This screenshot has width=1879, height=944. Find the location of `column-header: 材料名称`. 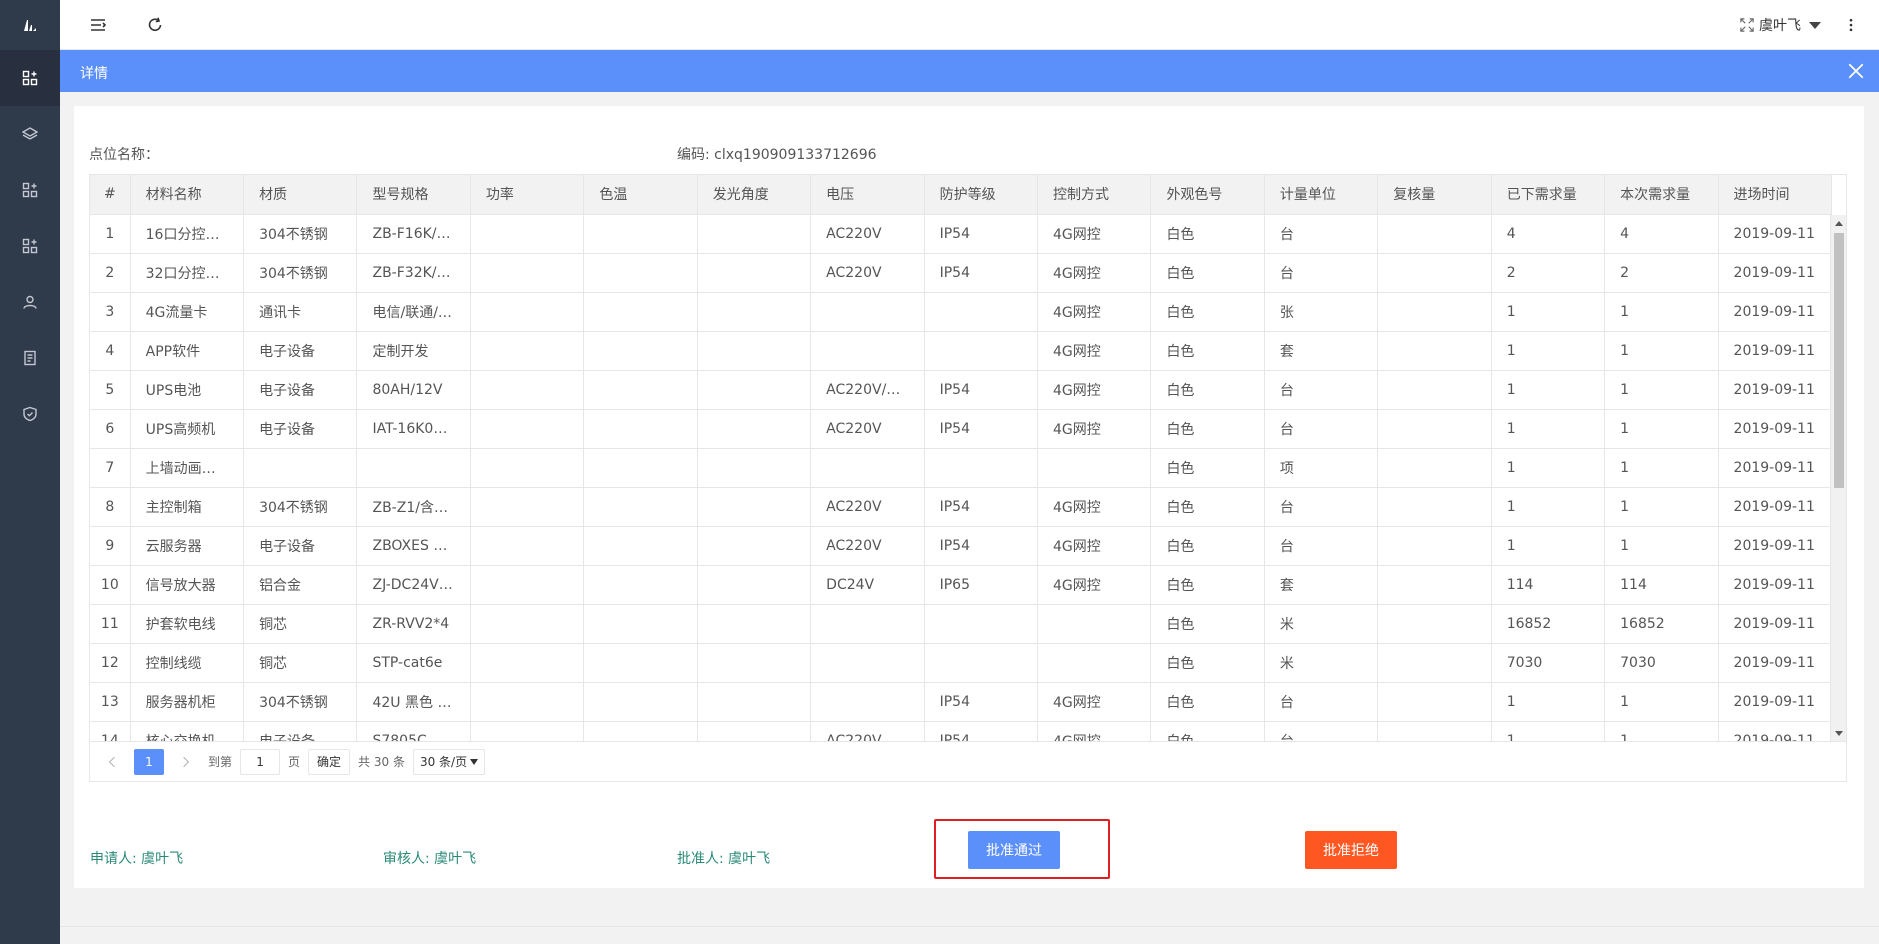

column-header: 材料名称 is located at coordinates (187, 195).